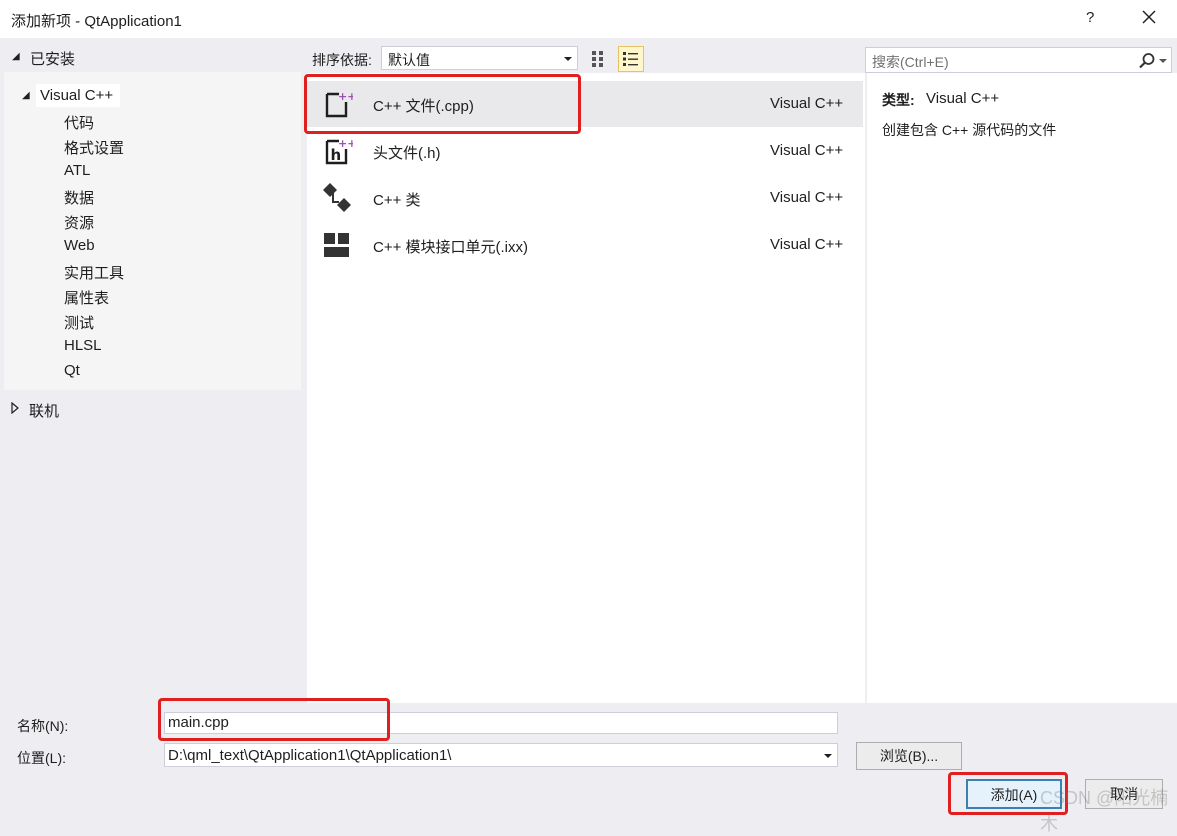 The width and height of the screenshot is (1177, 836). Describe the element at coordinates (585, 198) in the screenshot. I see `list-item-cpp-class: C++ 类 Visual C++` at that location.